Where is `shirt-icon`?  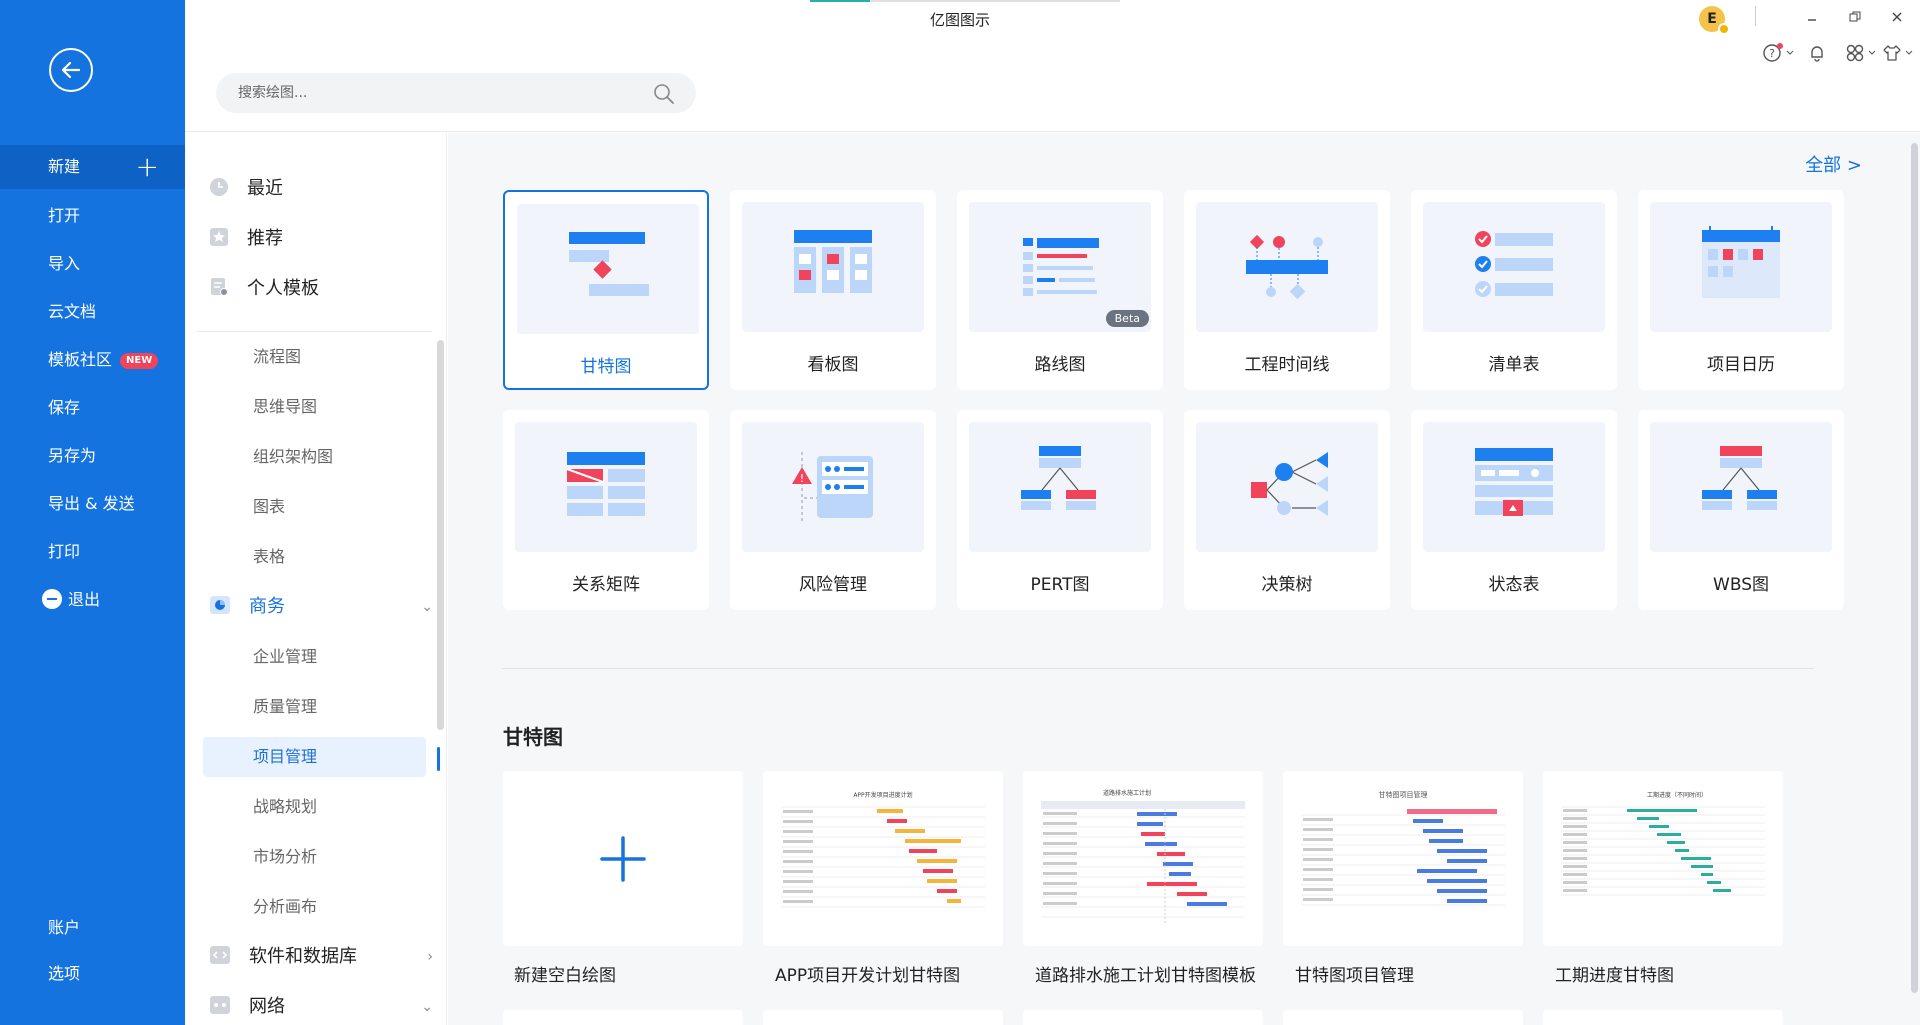 shirt-icon is located at coordinates (1892, 53).